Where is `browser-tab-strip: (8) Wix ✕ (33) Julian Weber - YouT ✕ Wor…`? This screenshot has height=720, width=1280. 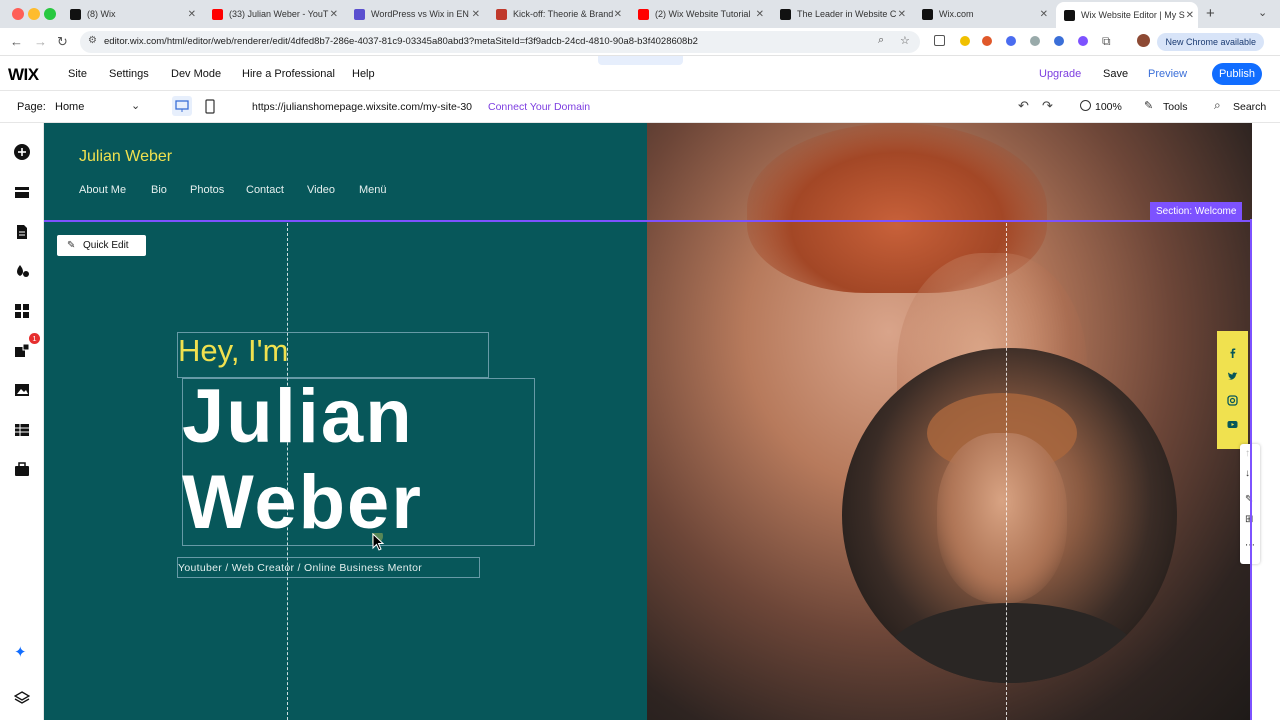 browser-tab-strip: (8) Wix ✕ (33) Julian Weber - YouT ✕ Wor… is located at coordinates (640, 14).